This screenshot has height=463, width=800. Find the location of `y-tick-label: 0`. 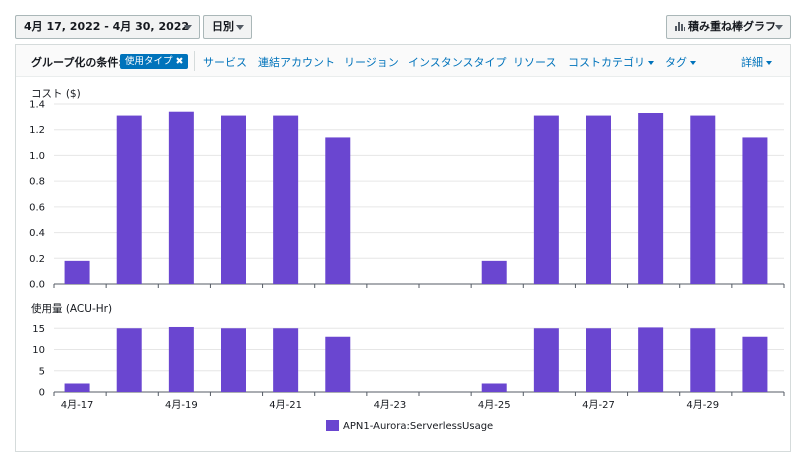

y-tick-label: 0 is located at coordinates (42, 393).